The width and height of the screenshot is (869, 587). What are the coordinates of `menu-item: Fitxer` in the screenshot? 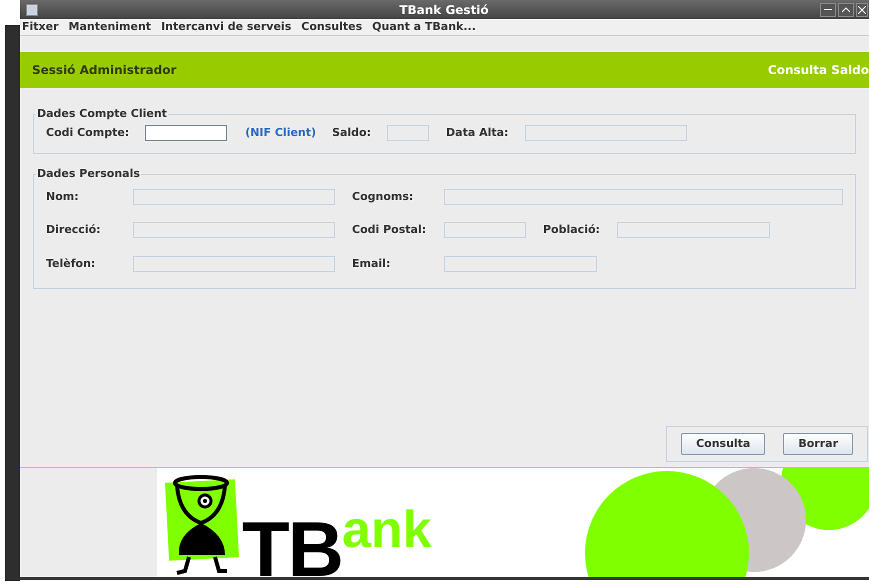 It's located at (40, 27).